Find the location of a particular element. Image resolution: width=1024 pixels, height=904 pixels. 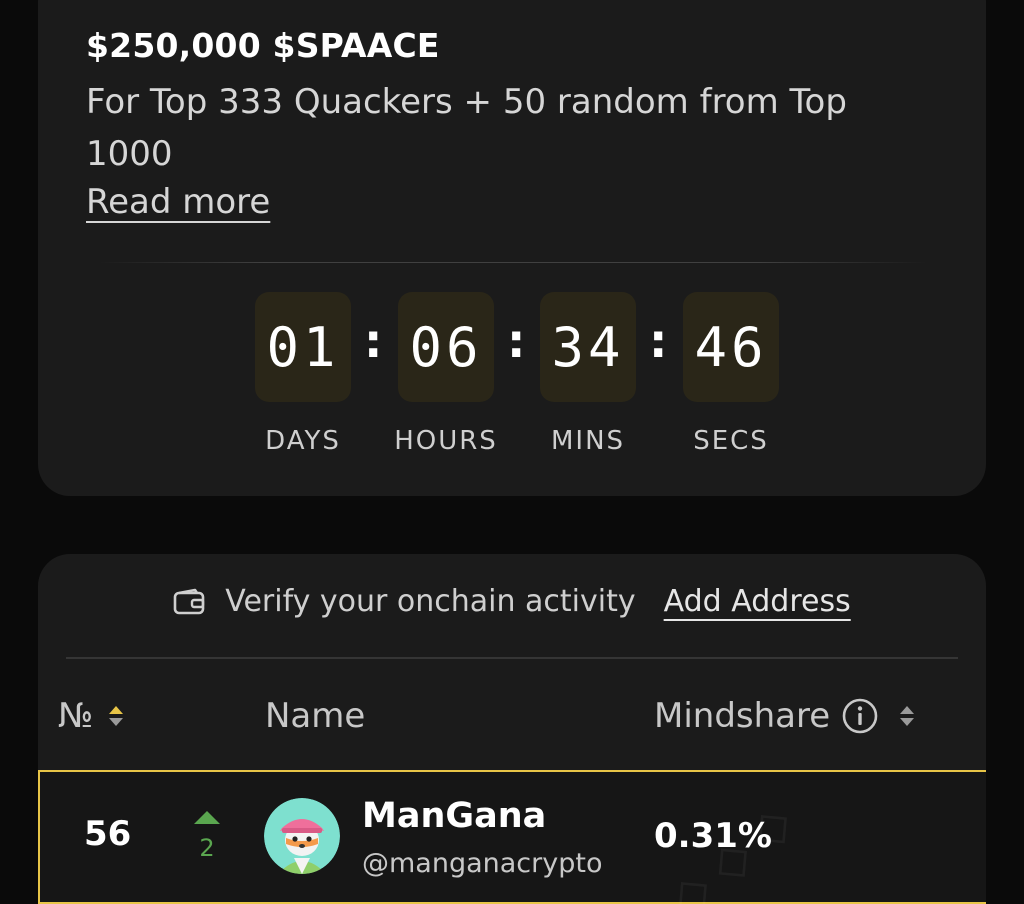

rank-value: 56 is located at coordinates (108, 834).